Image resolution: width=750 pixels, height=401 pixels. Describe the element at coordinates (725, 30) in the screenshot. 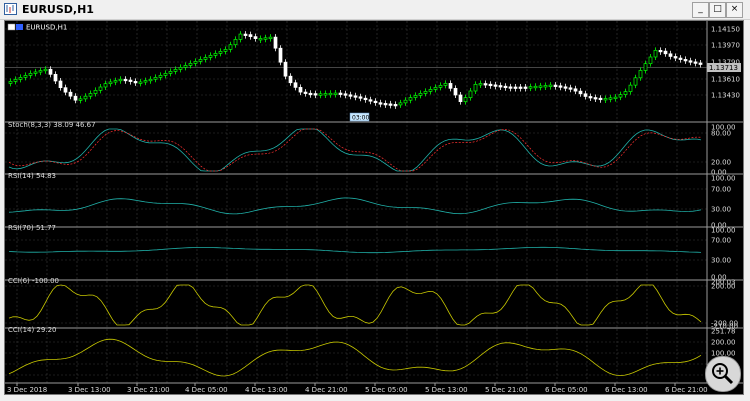

I see `price-tick-label: 1.14150` at that location.